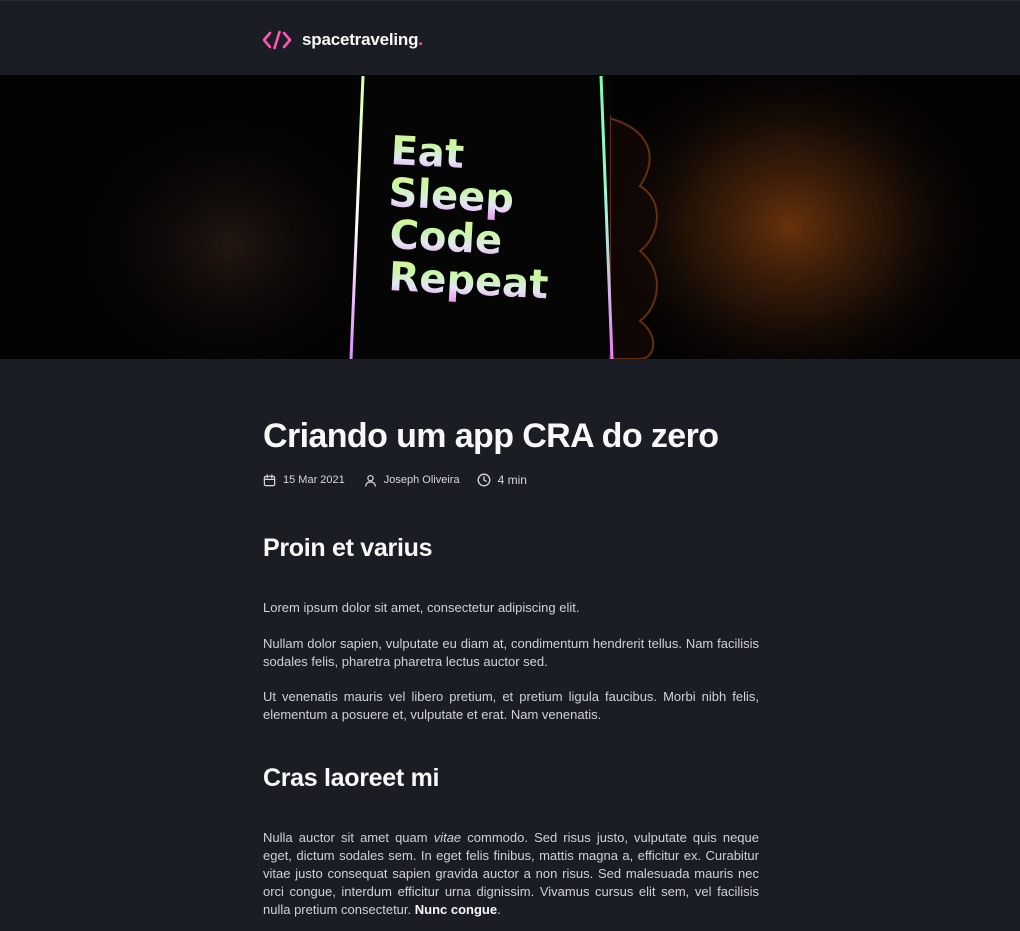  Describe the element at coordinates (512, 480) in the screenshot. I see `post-reading-time-text: 4 min` at that location.